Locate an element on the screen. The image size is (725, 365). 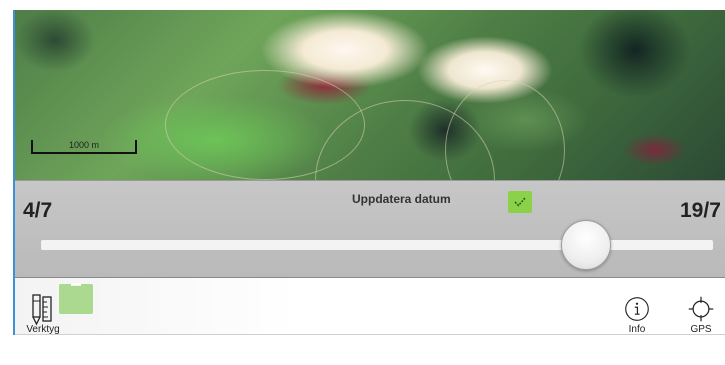
info-button: Info is located at coordinates (637, 306).